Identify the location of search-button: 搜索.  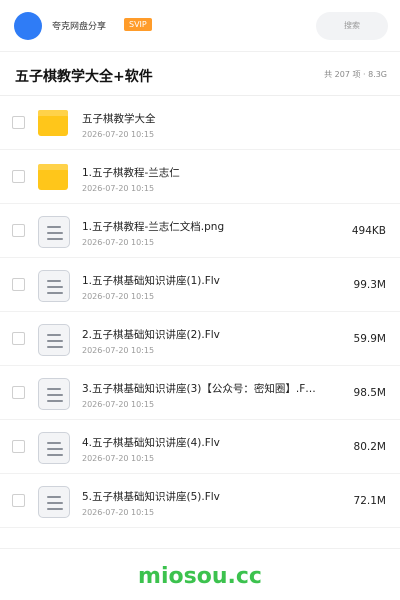
(352, 26).